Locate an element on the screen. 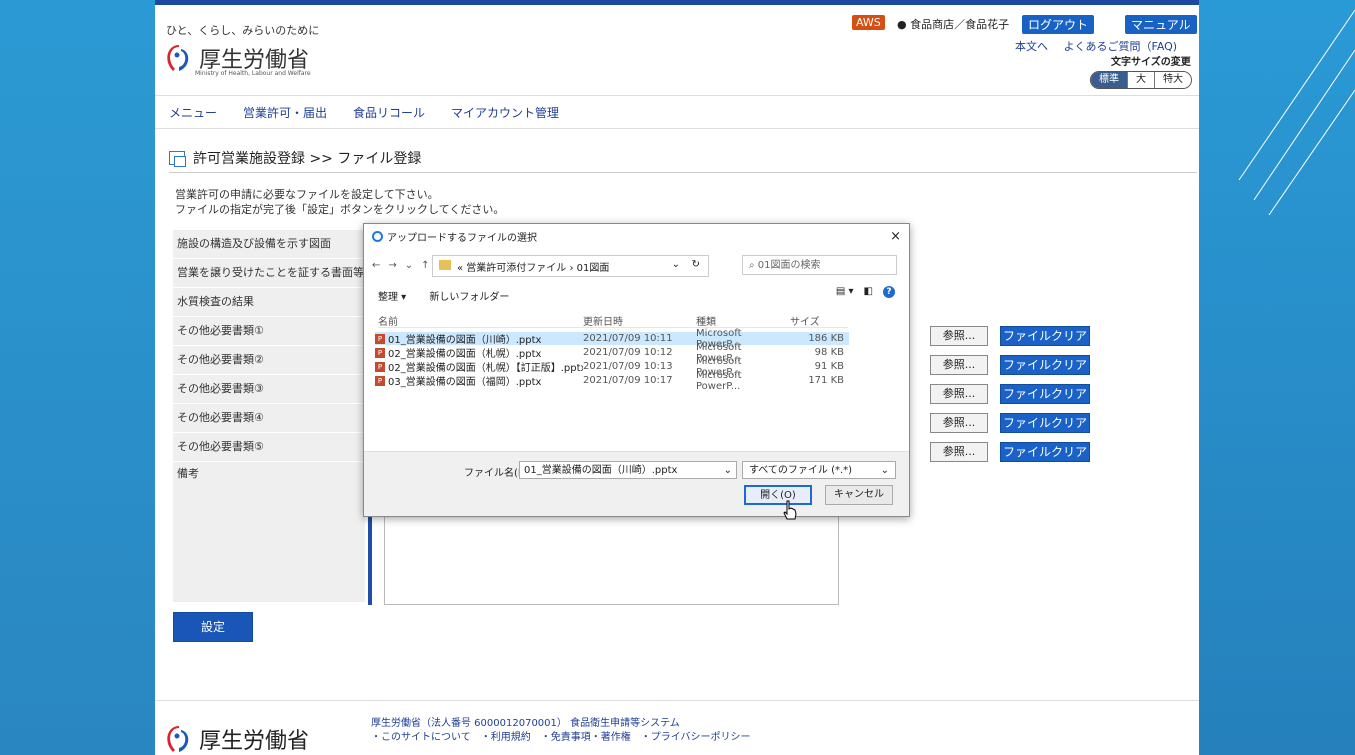  faq-link: よくあるご質問（FAQ) is located at coordinates (1121, 46).